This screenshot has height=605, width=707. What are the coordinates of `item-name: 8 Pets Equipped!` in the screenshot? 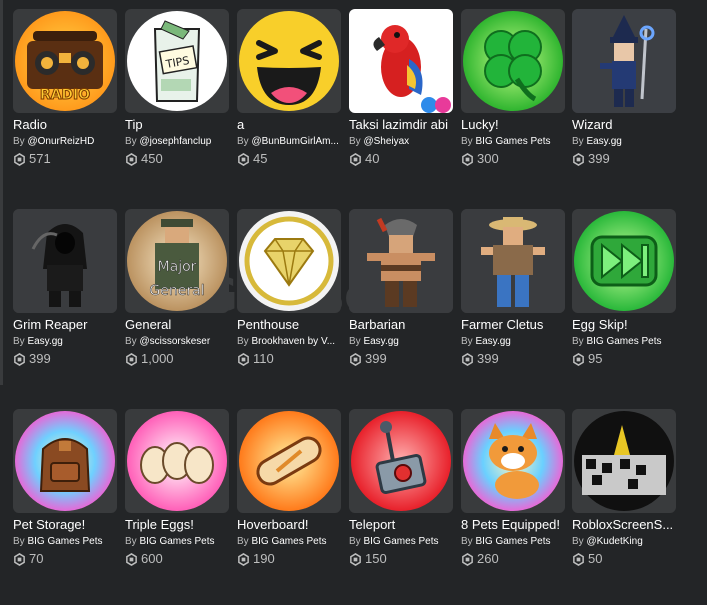 It's located at (513, 525).